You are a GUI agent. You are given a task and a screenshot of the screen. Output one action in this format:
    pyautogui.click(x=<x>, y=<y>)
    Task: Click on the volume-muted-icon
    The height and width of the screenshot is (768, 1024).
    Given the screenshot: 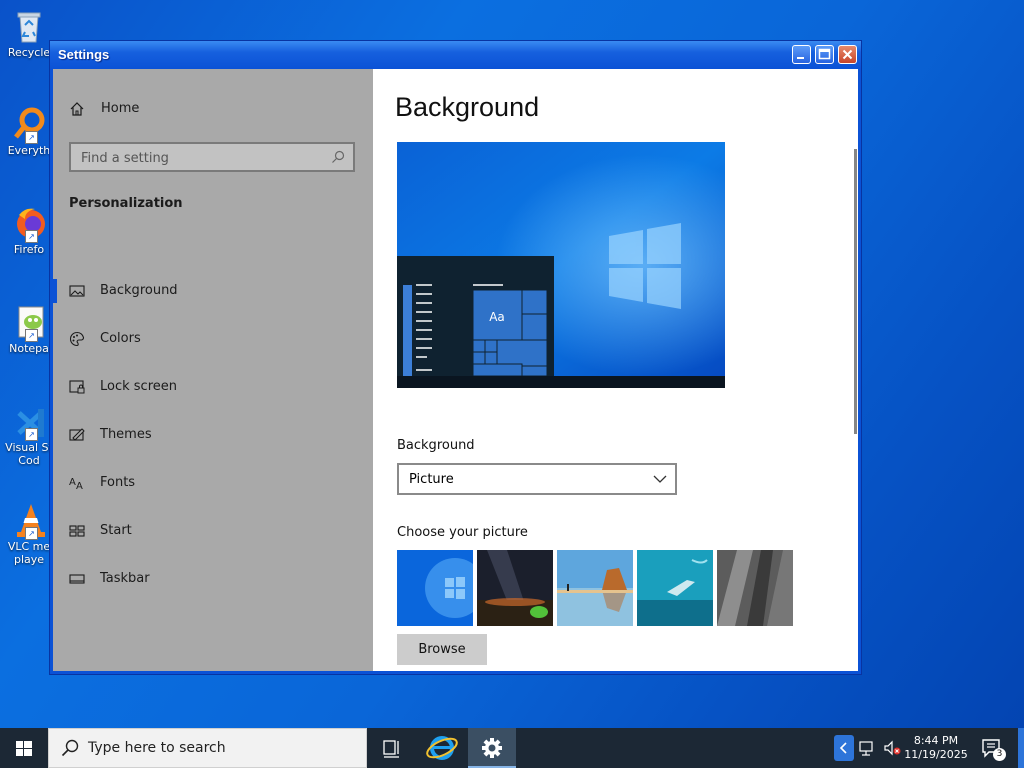 What is the action you would take?
    pyautogui.click(x=892, y=748)
    